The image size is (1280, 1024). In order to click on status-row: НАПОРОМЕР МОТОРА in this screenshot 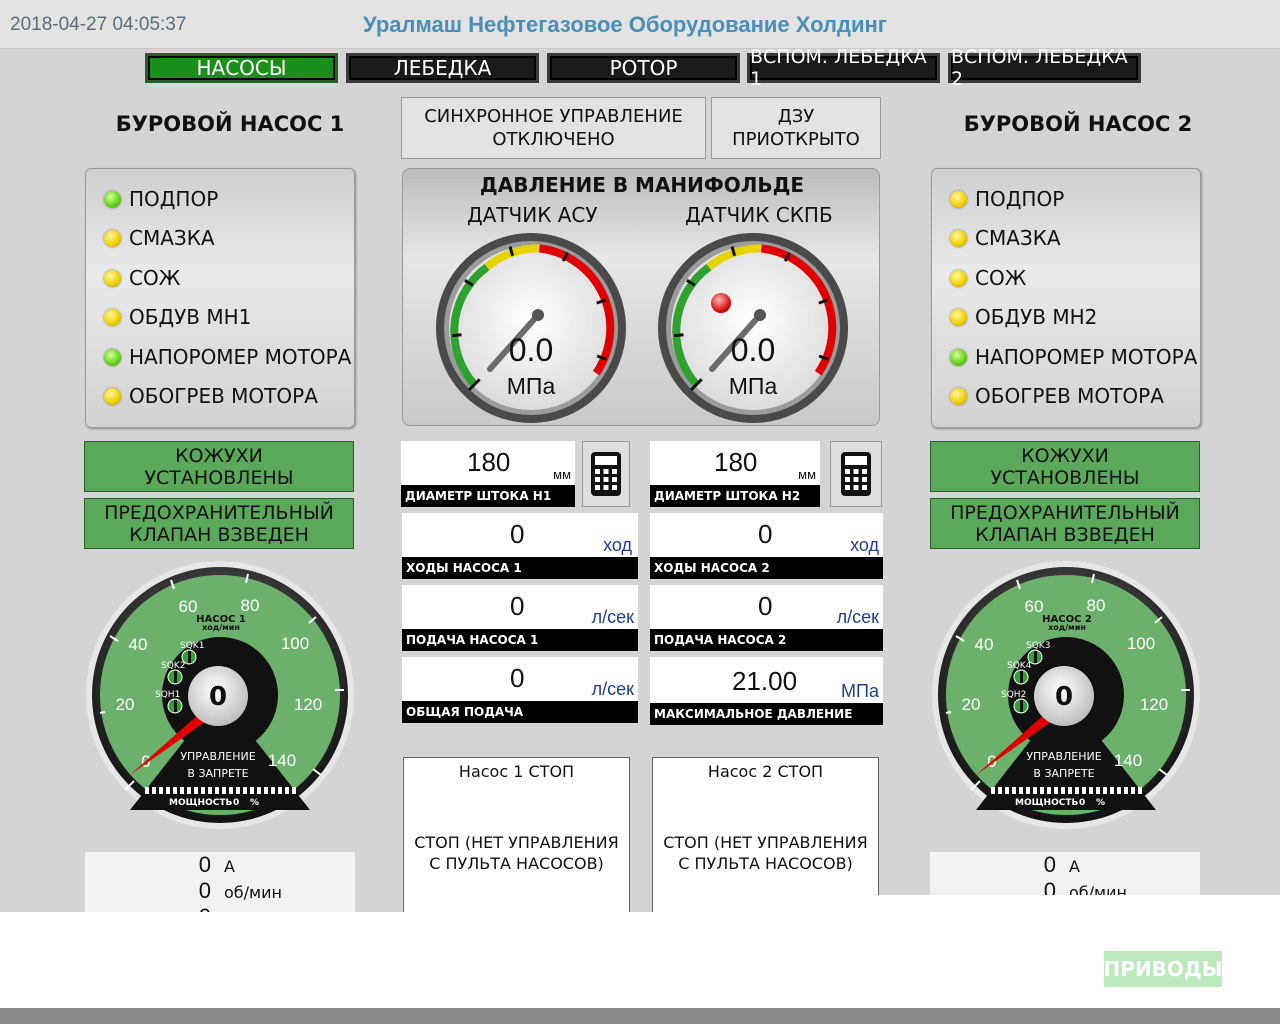, I will do `click(1073, 357)`.